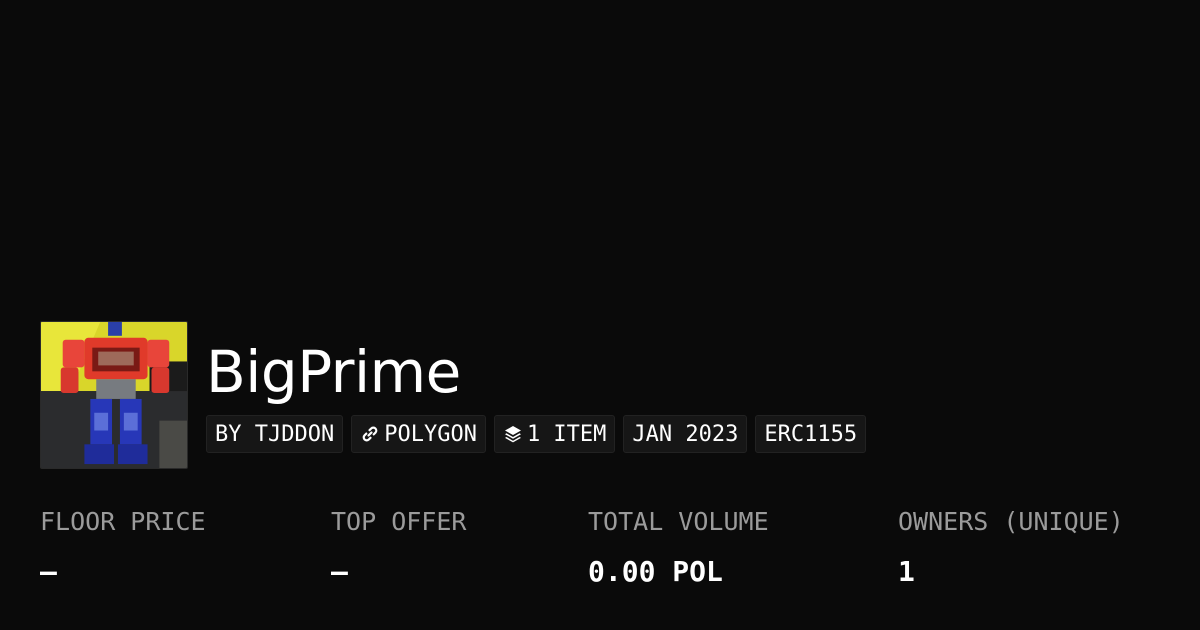 The image size is (1200, 630). I want to click on date-tag: JAN 2023, so click(685, 434).